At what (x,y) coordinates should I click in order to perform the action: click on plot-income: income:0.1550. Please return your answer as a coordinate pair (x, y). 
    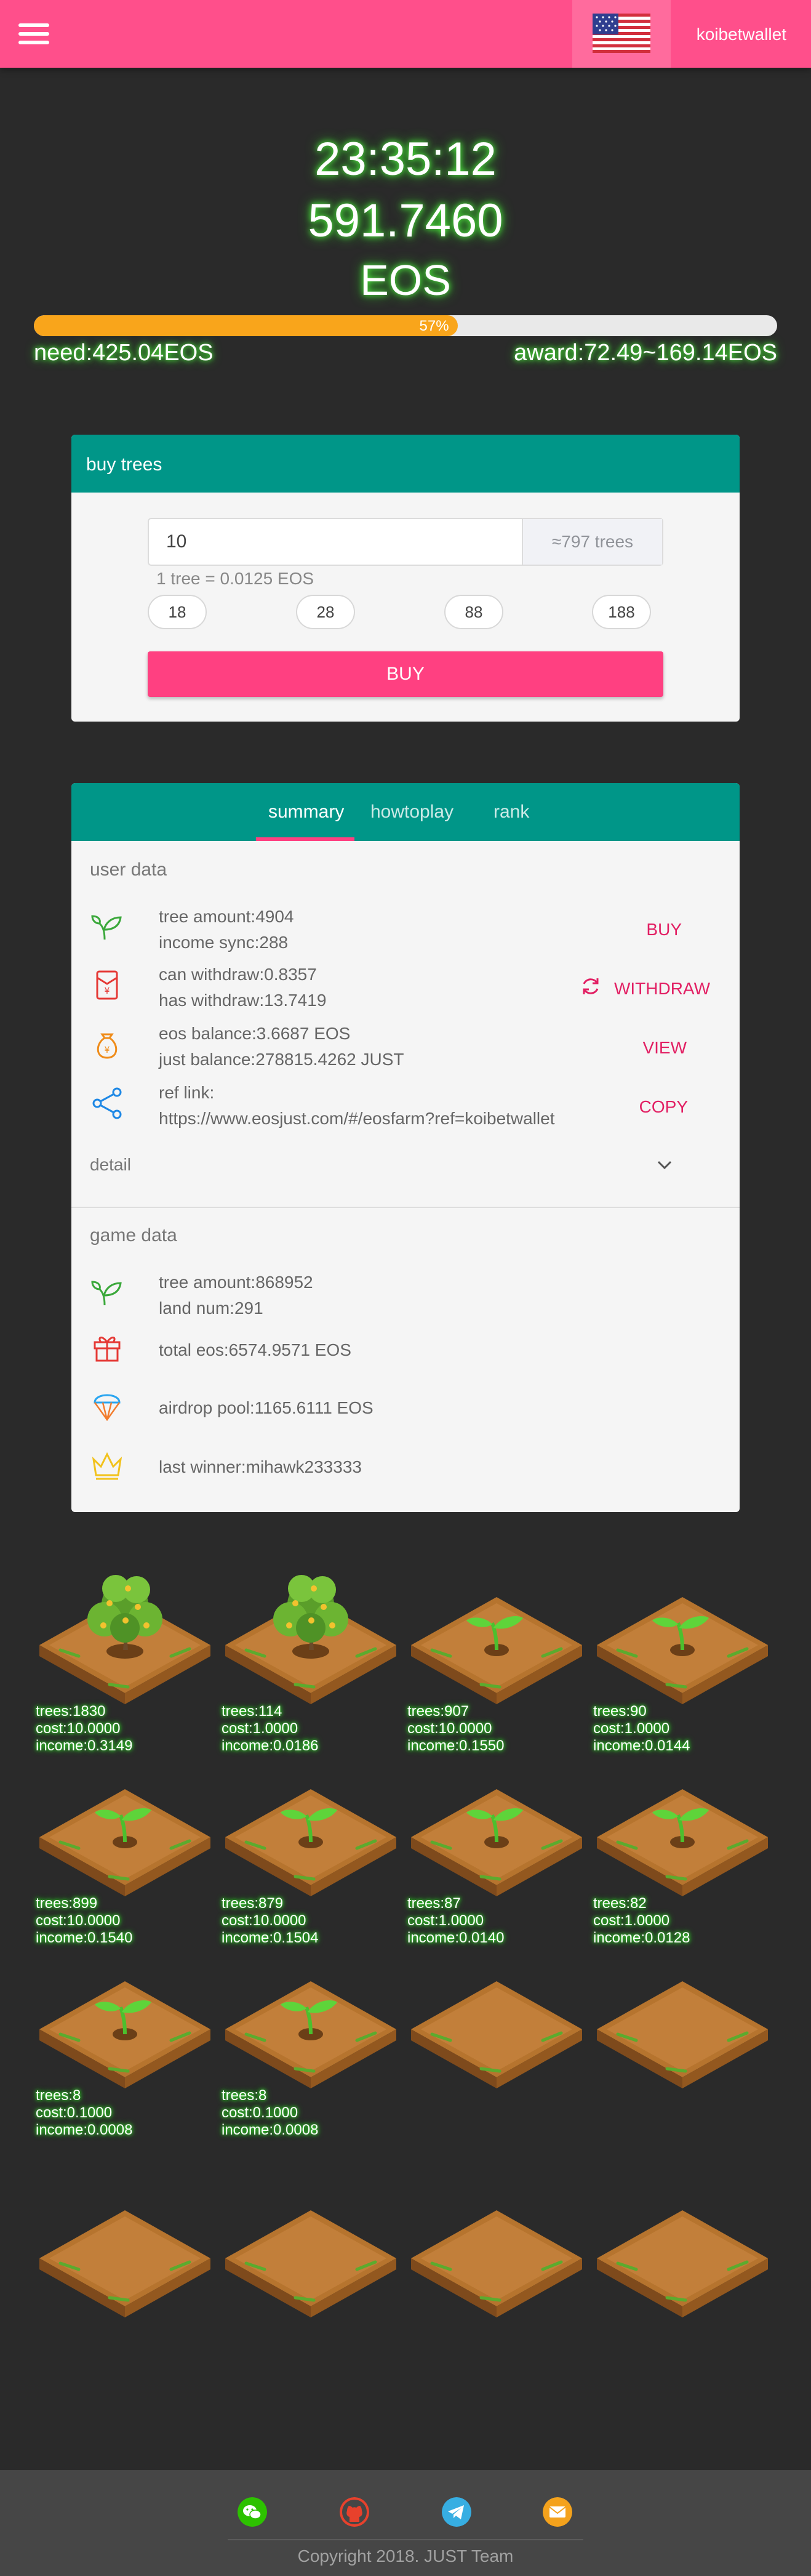
    Looking at the image, I should click on (456, 1745).